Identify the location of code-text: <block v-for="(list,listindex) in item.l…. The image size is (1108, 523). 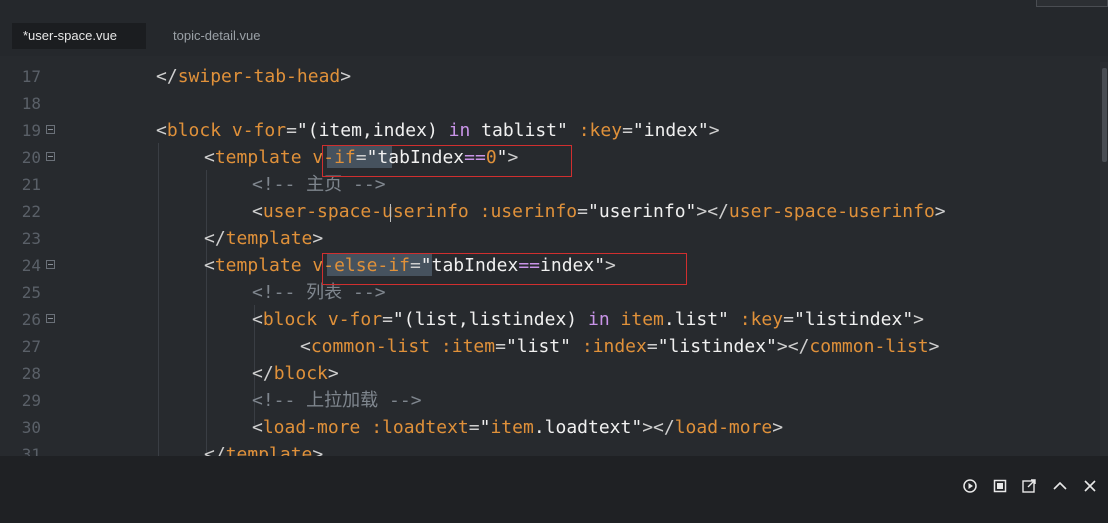
(588, 319).